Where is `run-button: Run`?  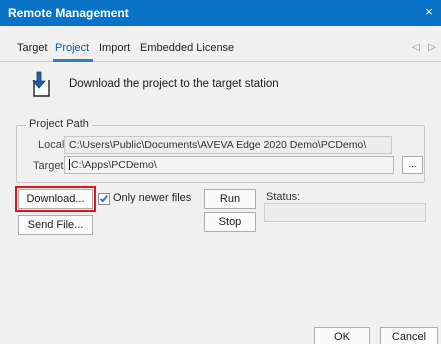
run-button: Run is located at coordinates (230, 199).